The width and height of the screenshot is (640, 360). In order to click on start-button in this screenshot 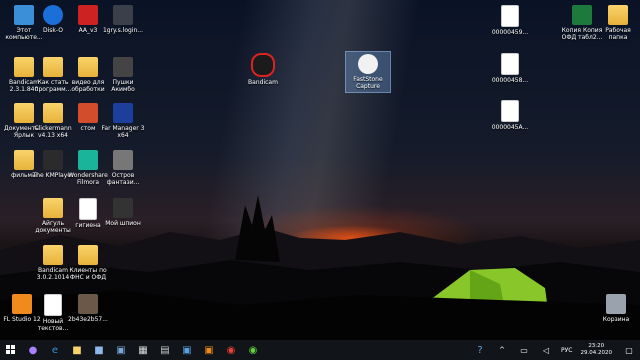, I will do `click(11, 350)`.